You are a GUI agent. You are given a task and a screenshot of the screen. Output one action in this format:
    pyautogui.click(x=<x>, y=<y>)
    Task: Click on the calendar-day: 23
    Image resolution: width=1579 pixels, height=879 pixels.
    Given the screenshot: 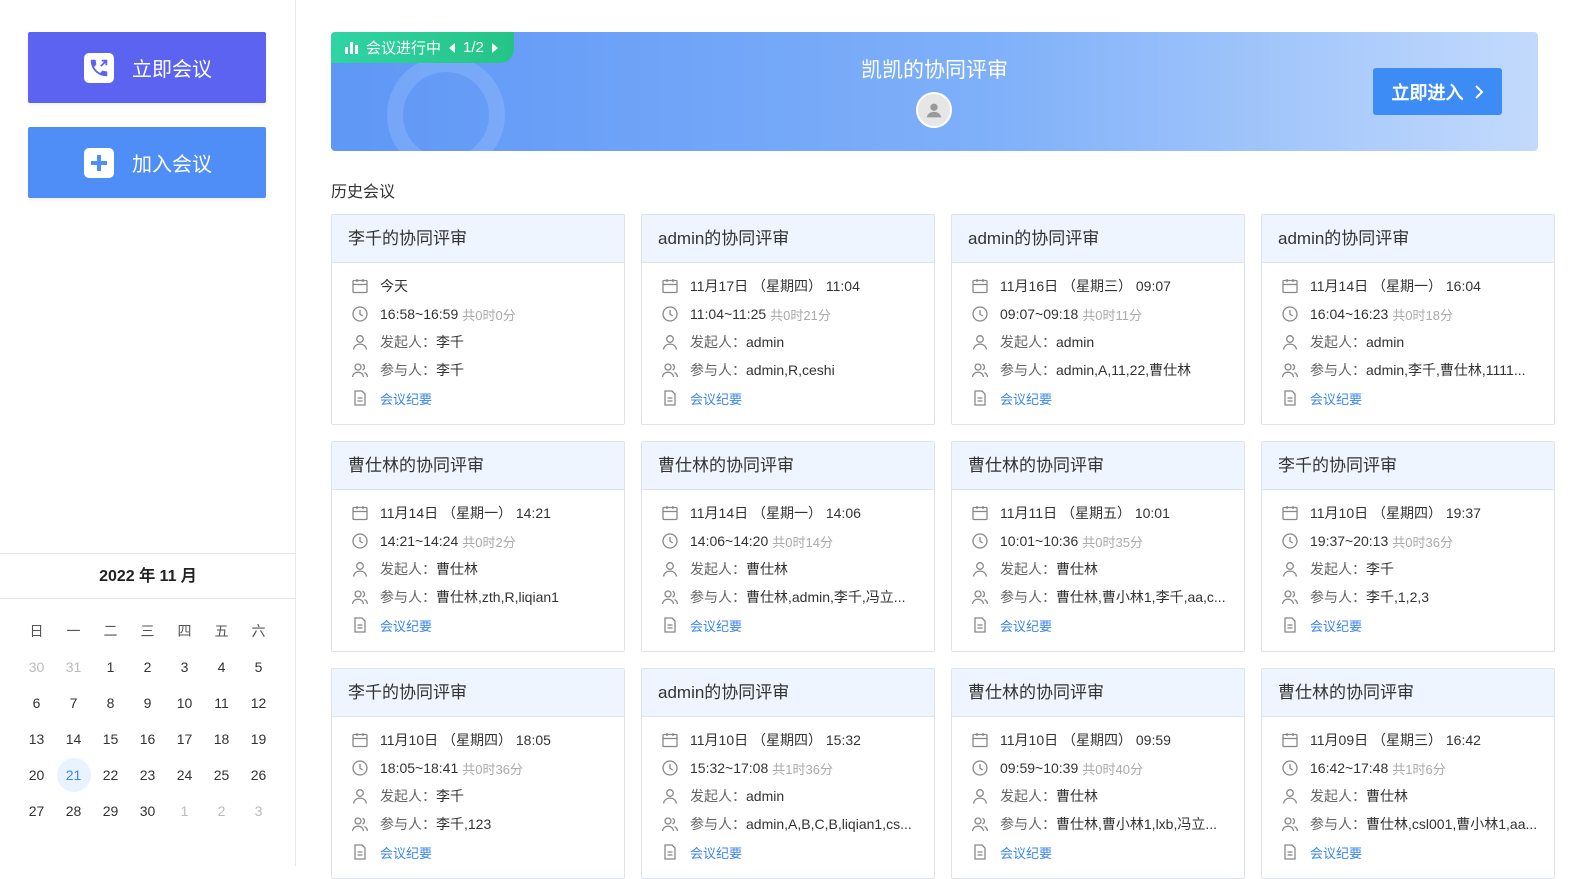 What is the action you would take?
    pyautogui.click(x=147, y=775)
    